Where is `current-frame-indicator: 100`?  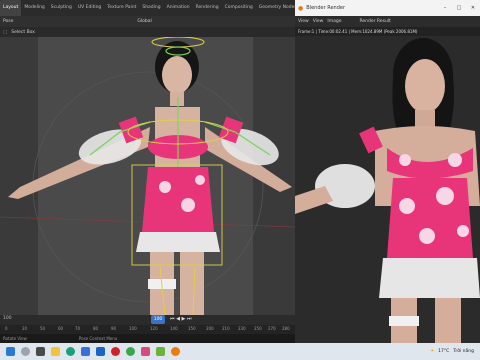 current-frame-indicator: 100 is located at coordinates (158, 319).